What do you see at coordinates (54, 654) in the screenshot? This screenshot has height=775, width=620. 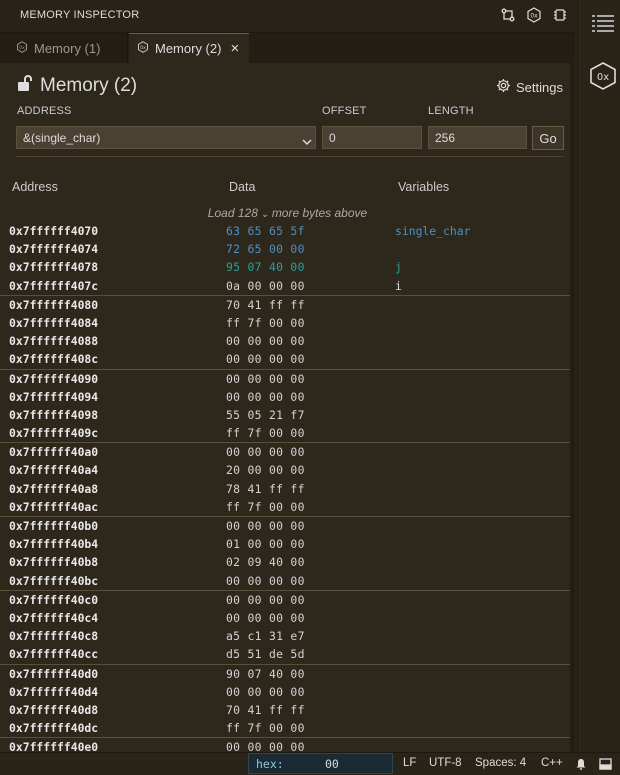 I see `row-address: 0x7ffffff40cc` at bounding box center [54, 654].